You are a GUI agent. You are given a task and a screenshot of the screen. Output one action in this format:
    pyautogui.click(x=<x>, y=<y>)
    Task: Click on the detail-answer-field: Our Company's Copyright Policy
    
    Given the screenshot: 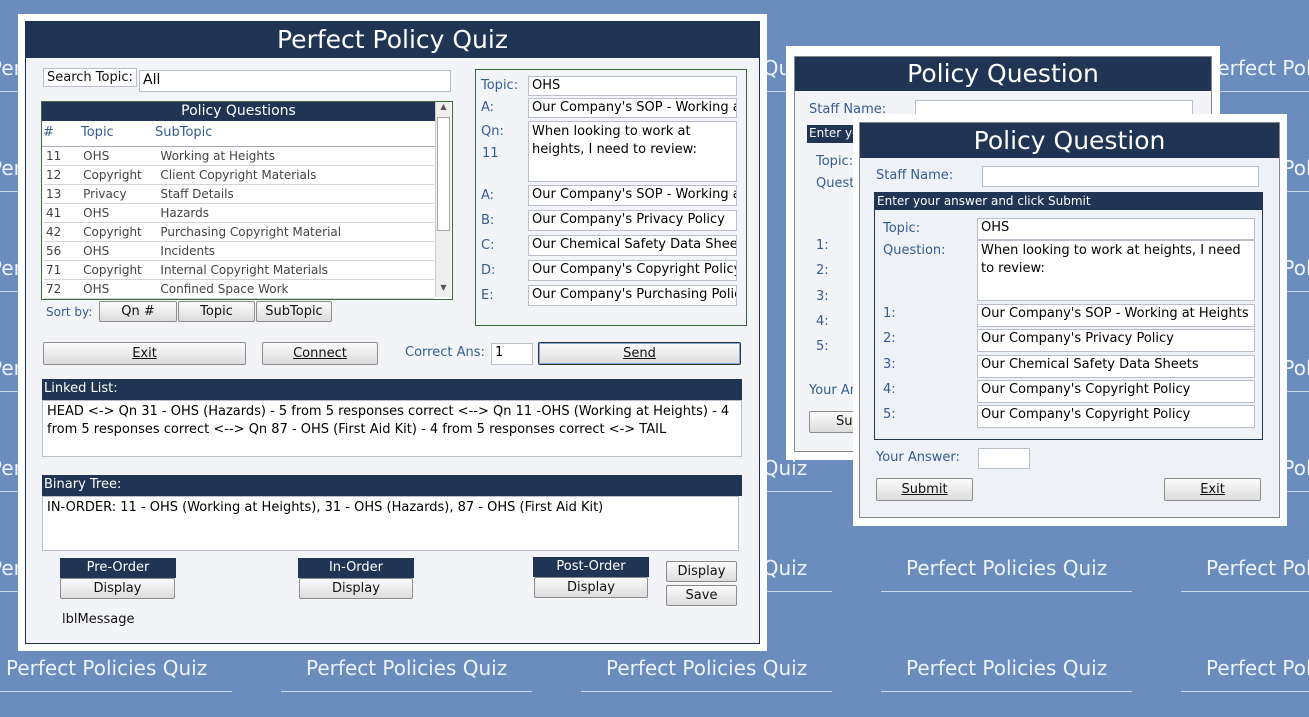 What is the action you would take?
    pyautogui.click(x=632, y=270)
    